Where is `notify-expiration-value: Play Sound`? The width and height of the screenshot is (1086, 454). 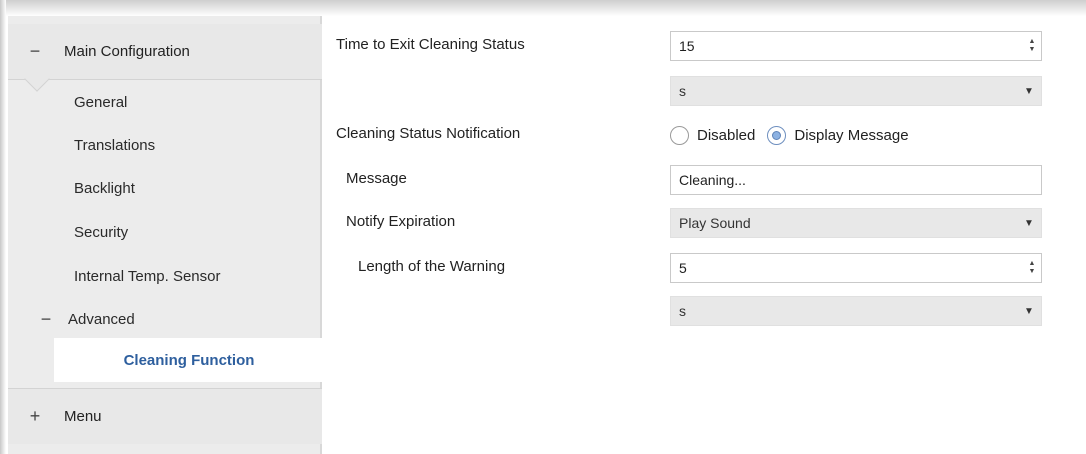
notify-expiration-value: Play Sound is located at coordinates (715, 223).